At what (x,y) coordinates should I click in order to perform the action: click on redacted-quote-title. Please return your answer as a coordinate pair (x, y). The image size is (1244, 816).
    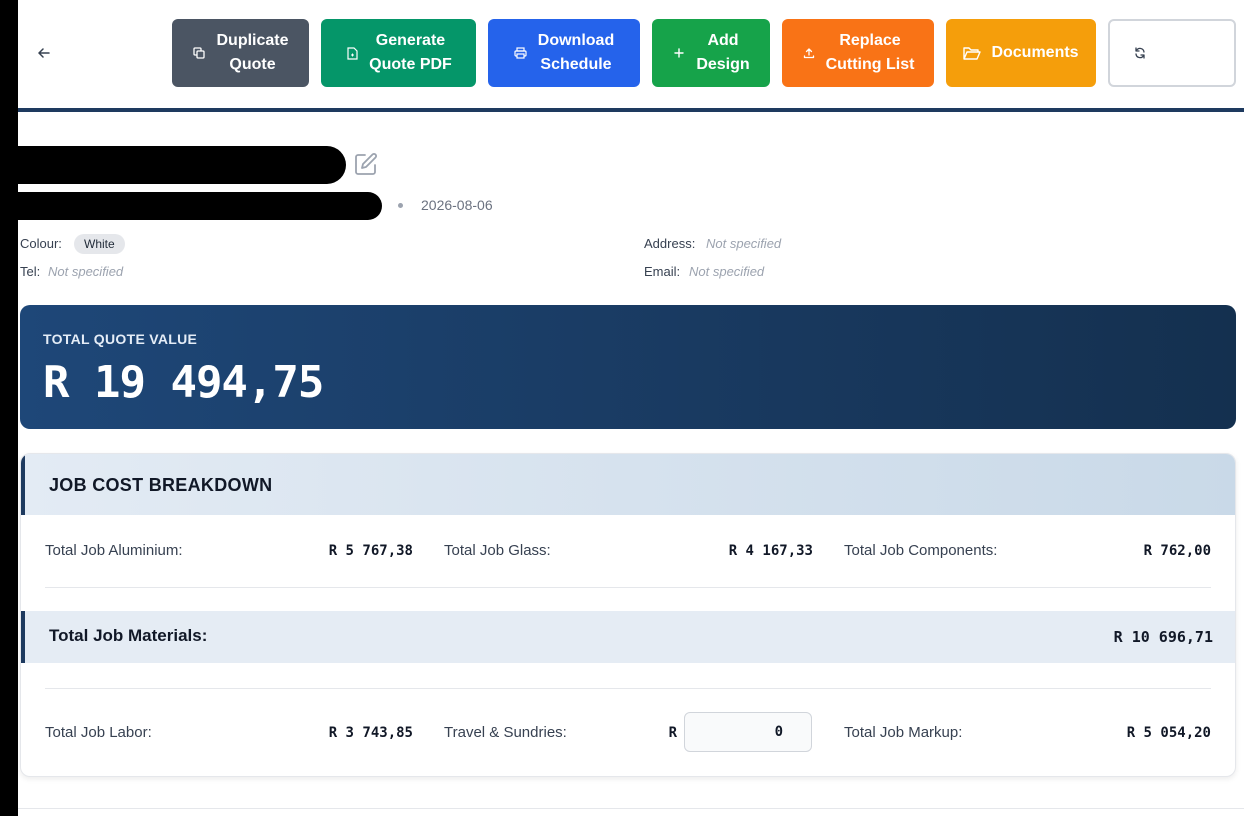
    Looking at the image, I should click on (182, 165).